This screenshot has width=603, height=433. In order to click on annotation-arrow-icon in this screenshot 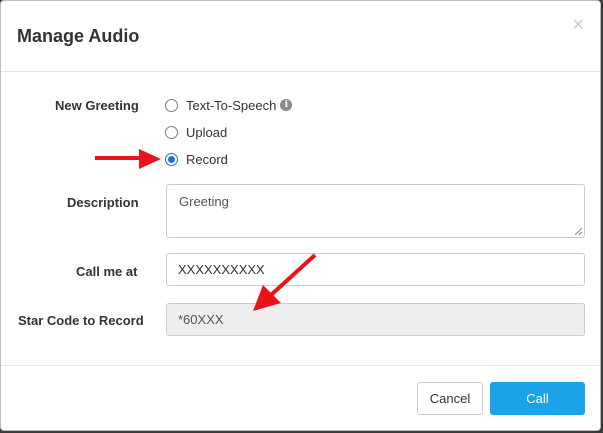, I will do `click(128, 159)`.